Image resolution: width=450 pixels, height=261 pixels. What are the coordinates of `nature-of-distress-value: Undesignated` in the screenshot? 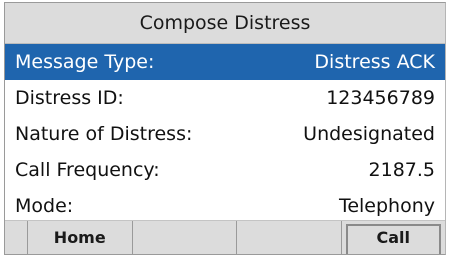 It's located at (369, 134).